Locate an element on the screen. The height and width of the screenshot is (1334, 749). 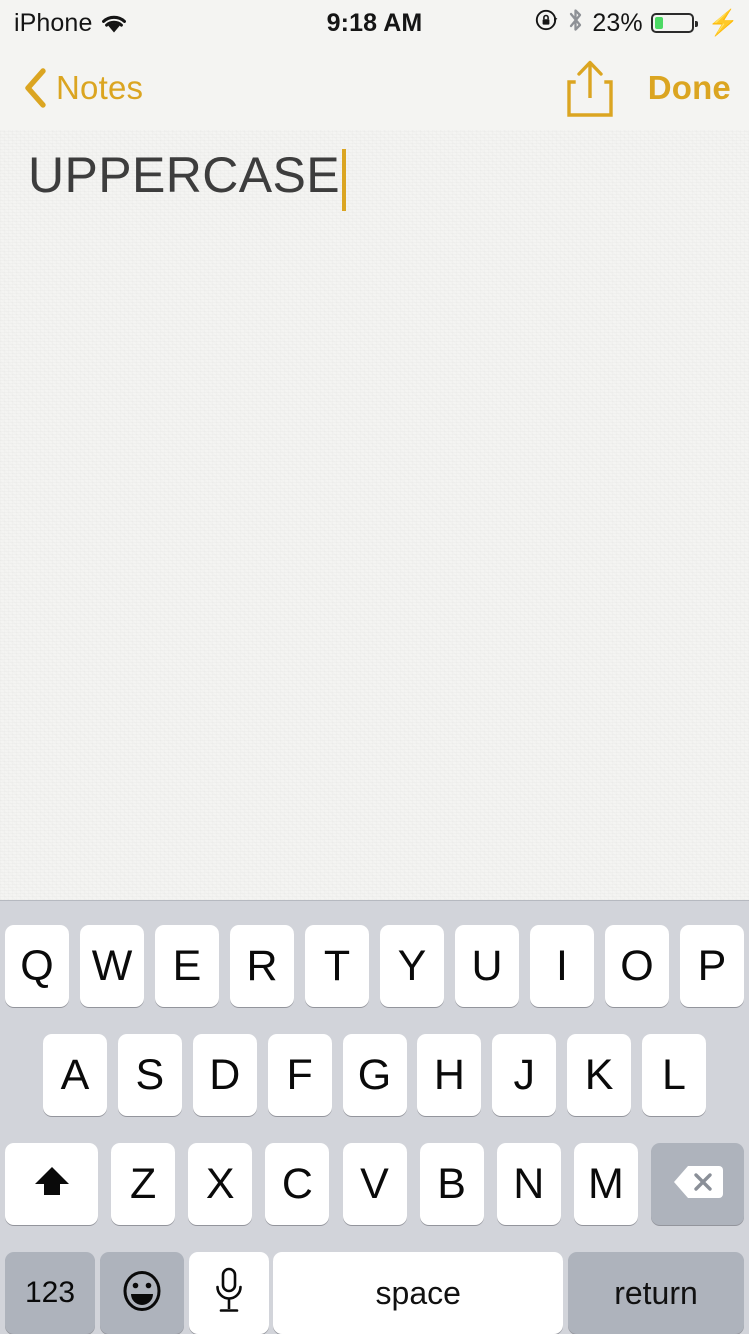
back-button: Notes is located at coordinates (82, 88).